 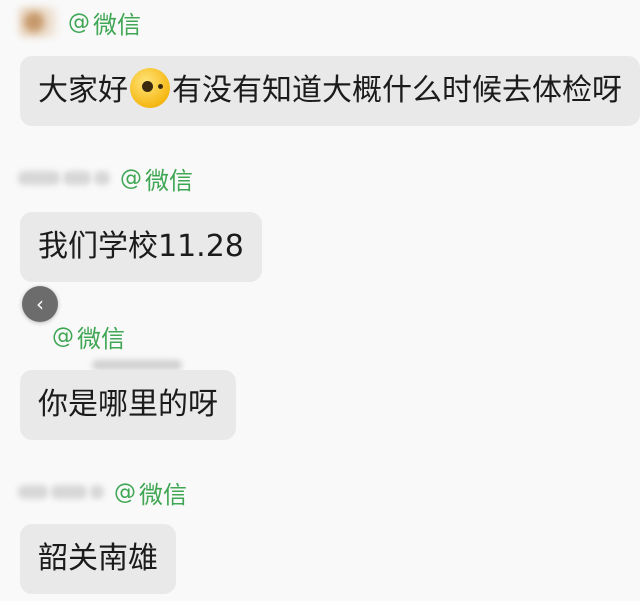 I want to click on avatar, so click(x=38, y=22).